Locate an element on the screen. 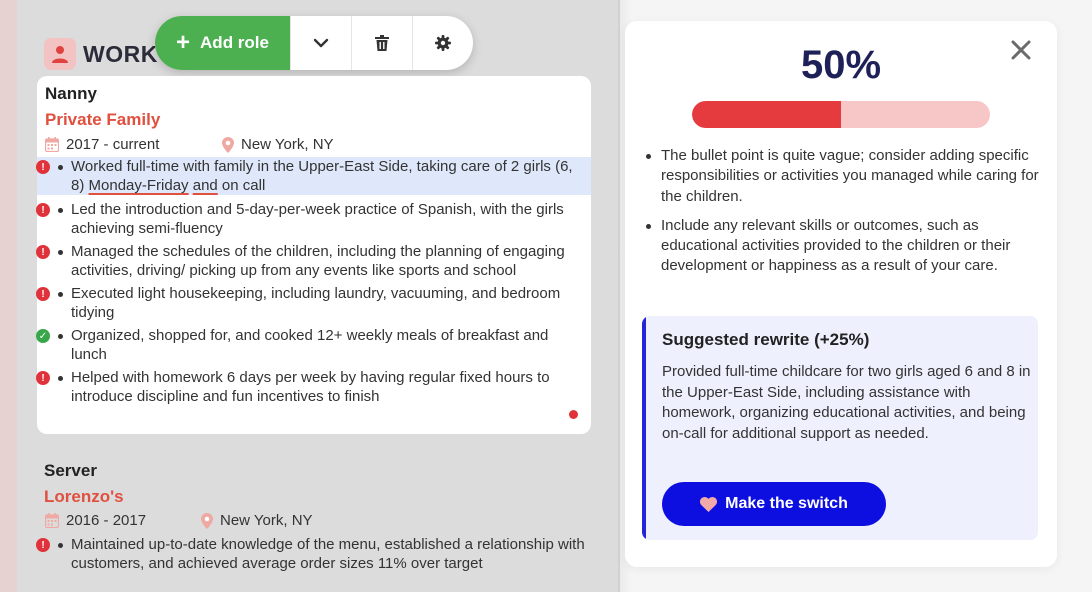 Image resolution: width=1092 pixels, height=592 pixels. expand-button is located at coordinates (320, 43).